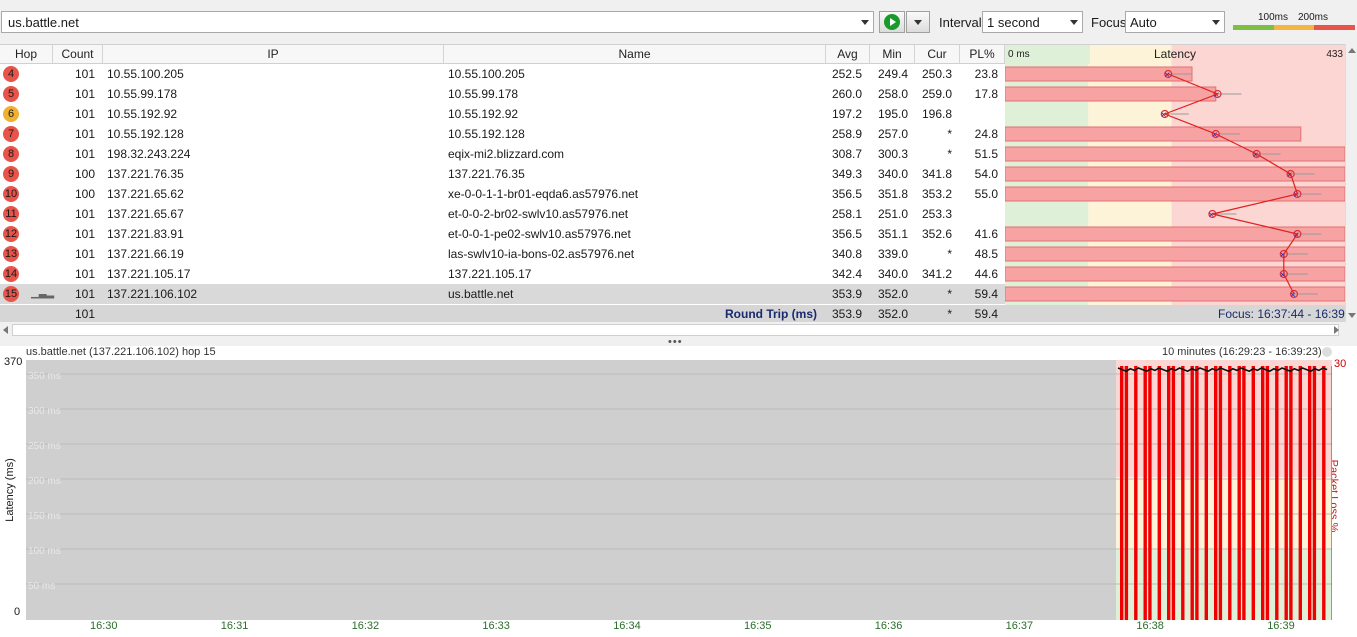  What do you see at coordinates (506, 154) in the screenshot?
I see `hop-name: eqix-mi2.blizzard.com` at bounding box center [506, 154].